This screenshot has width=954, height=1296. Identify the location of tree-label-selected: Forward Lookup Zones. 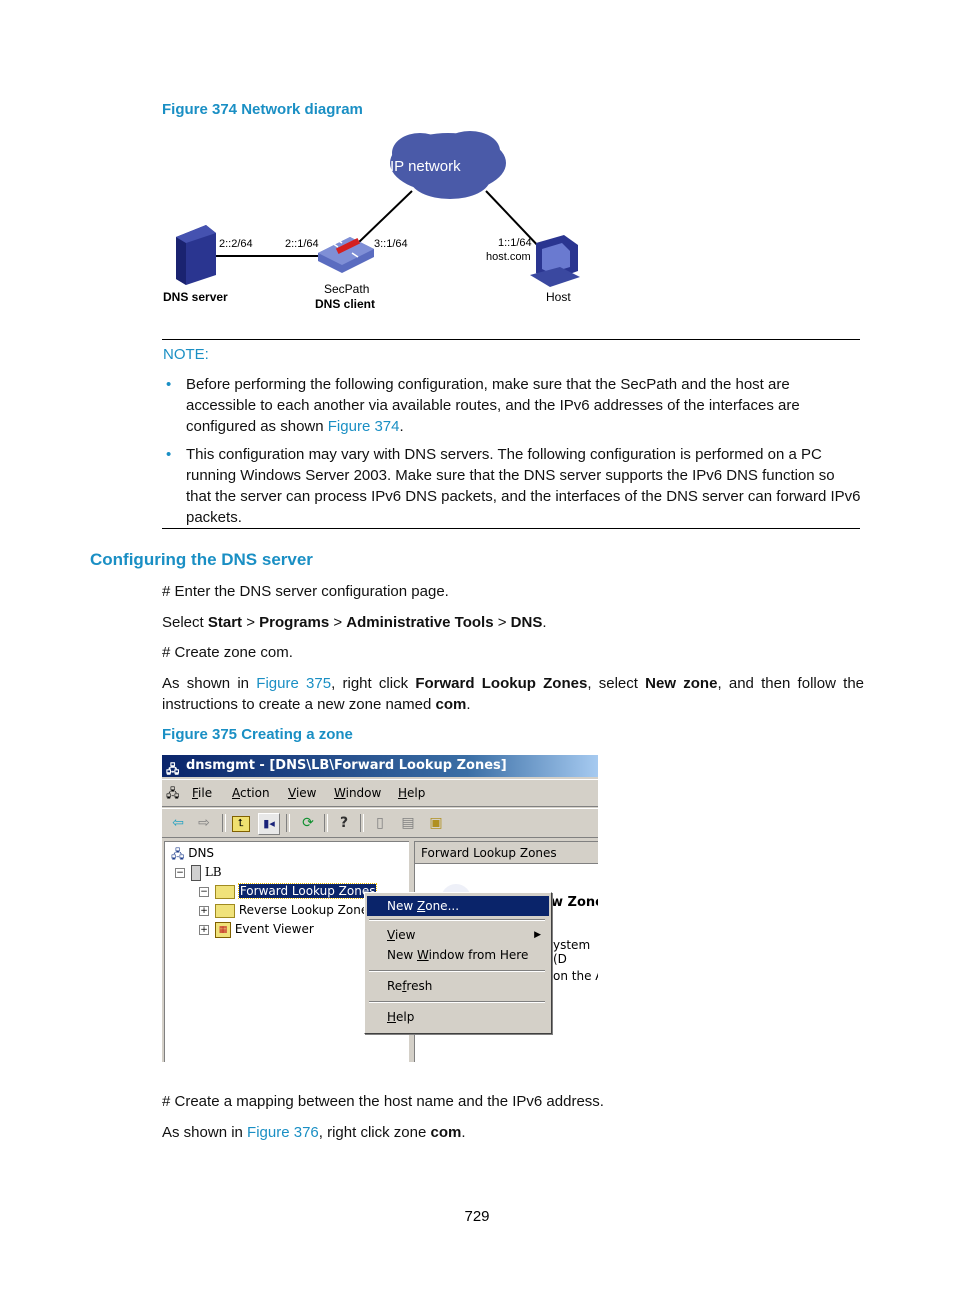
(307, 891).